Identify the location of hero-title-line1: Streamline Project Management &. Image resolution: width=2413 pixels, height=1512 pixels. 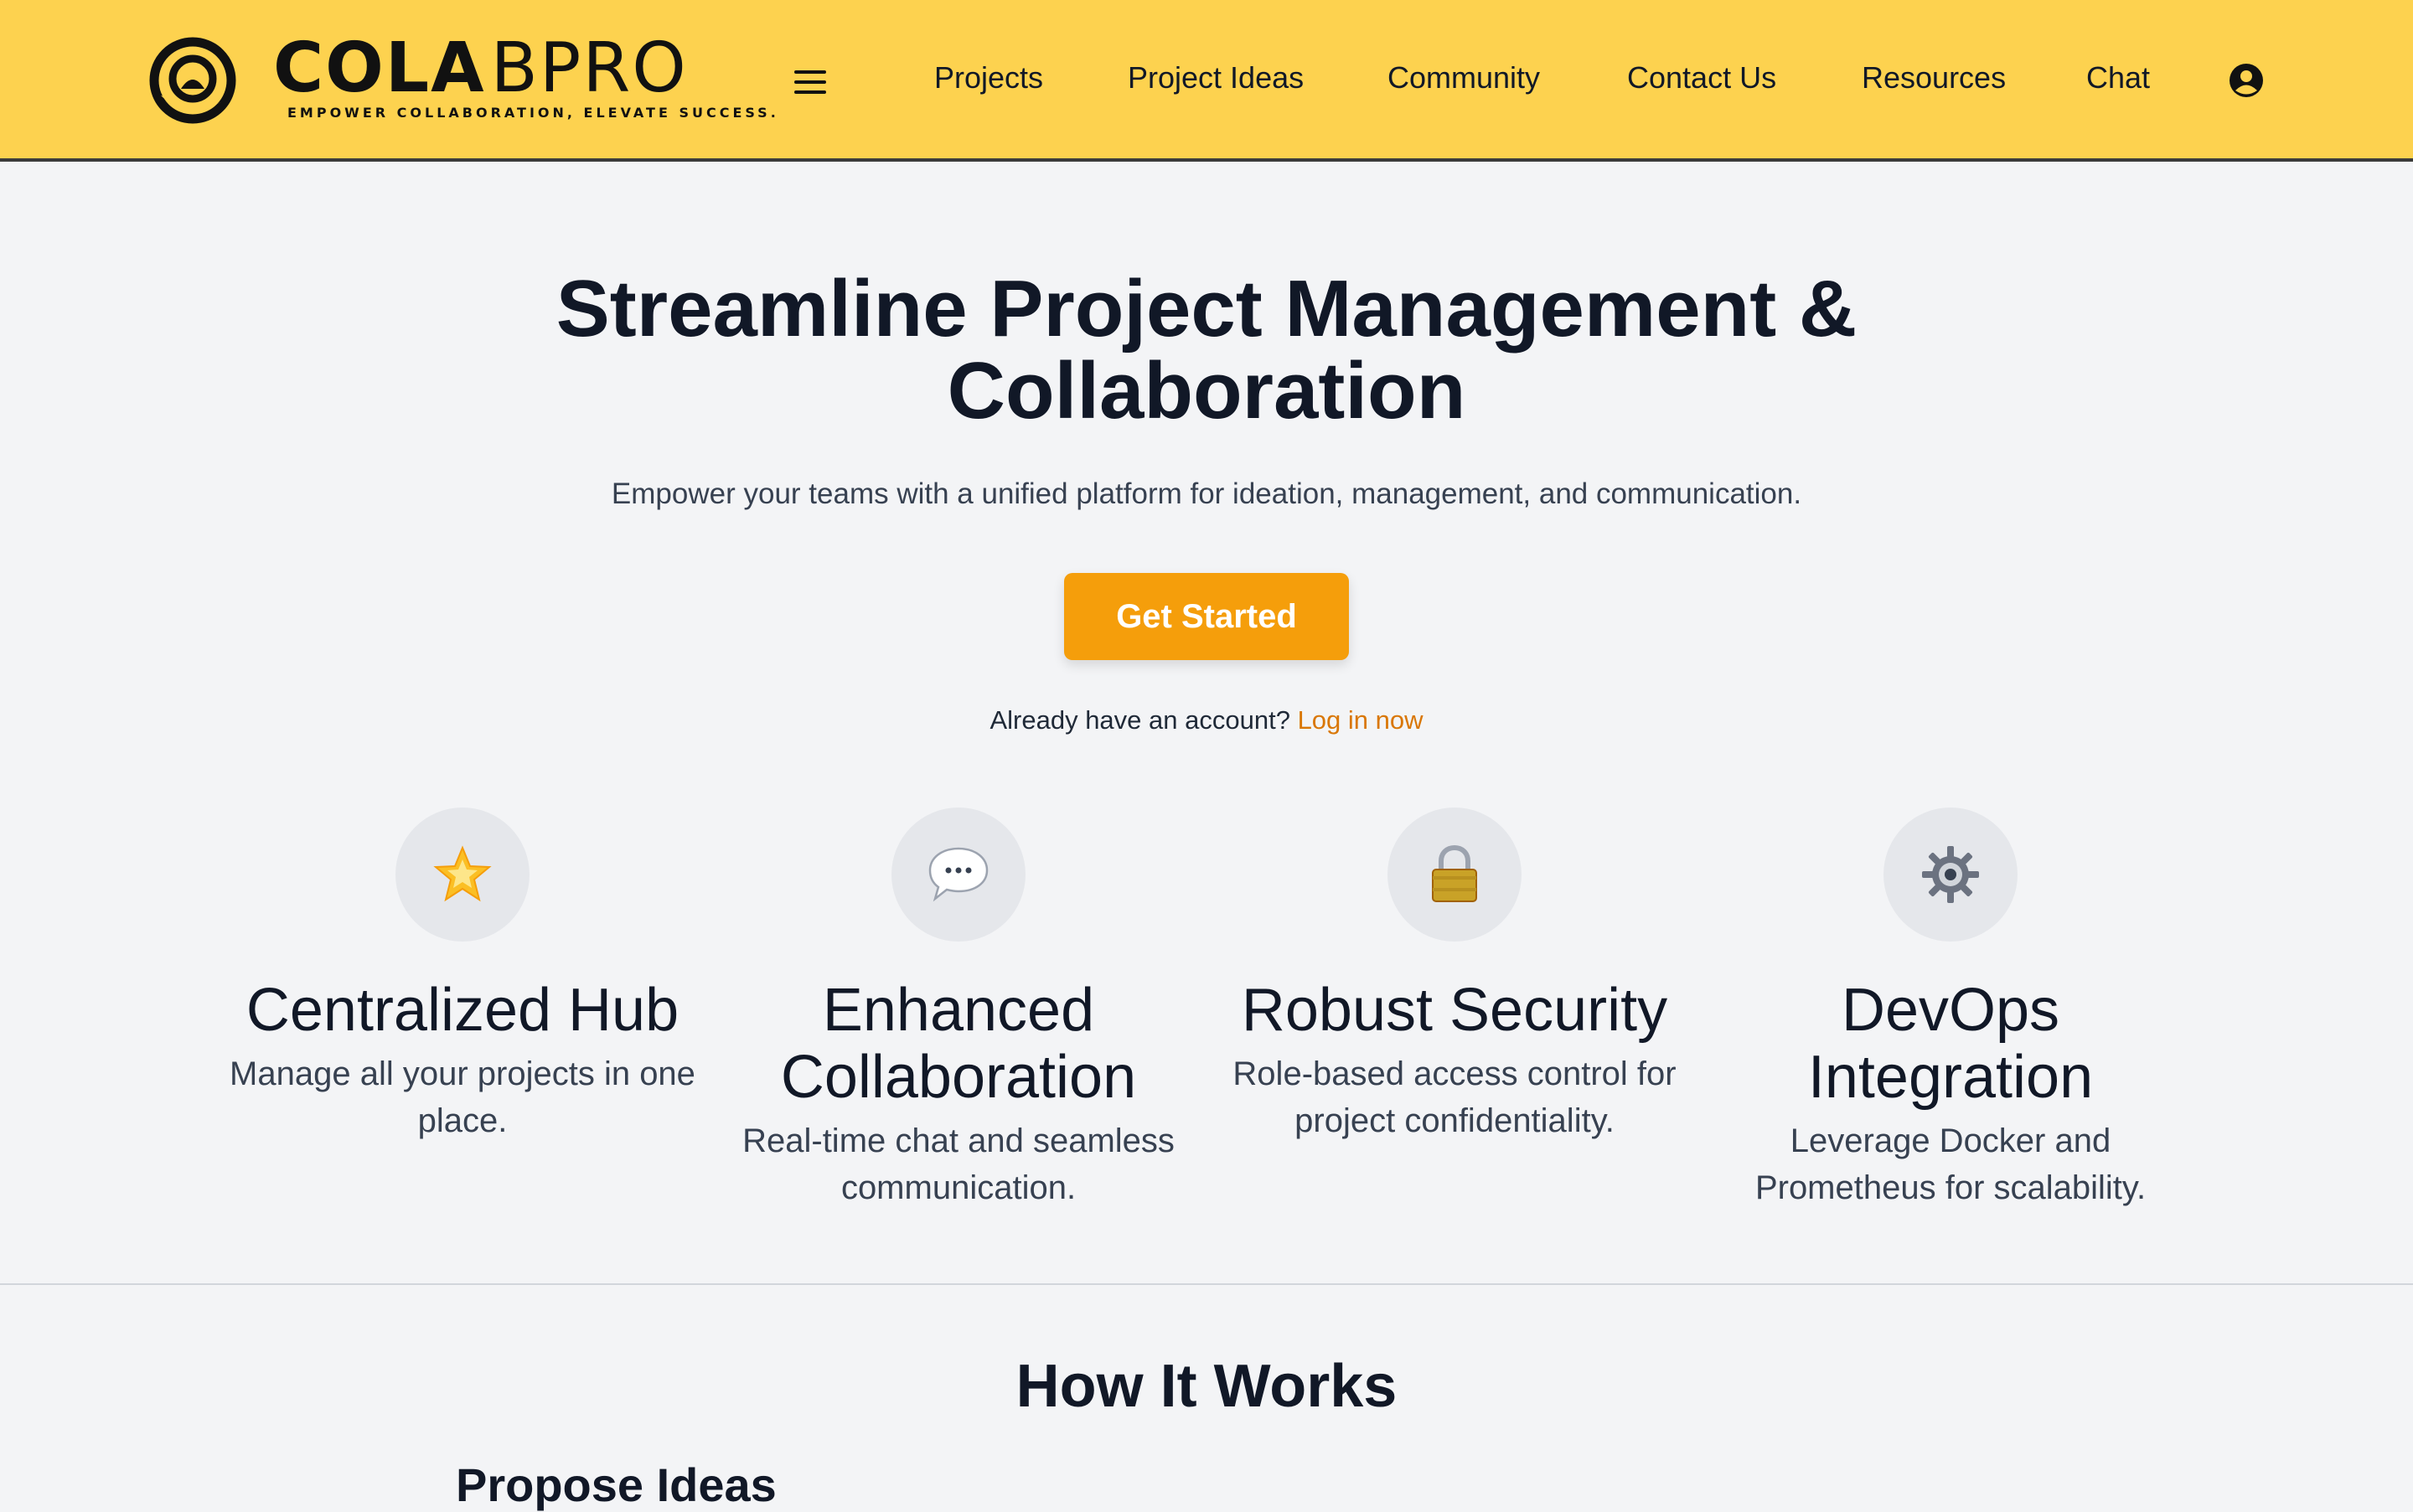
(1206, 308).